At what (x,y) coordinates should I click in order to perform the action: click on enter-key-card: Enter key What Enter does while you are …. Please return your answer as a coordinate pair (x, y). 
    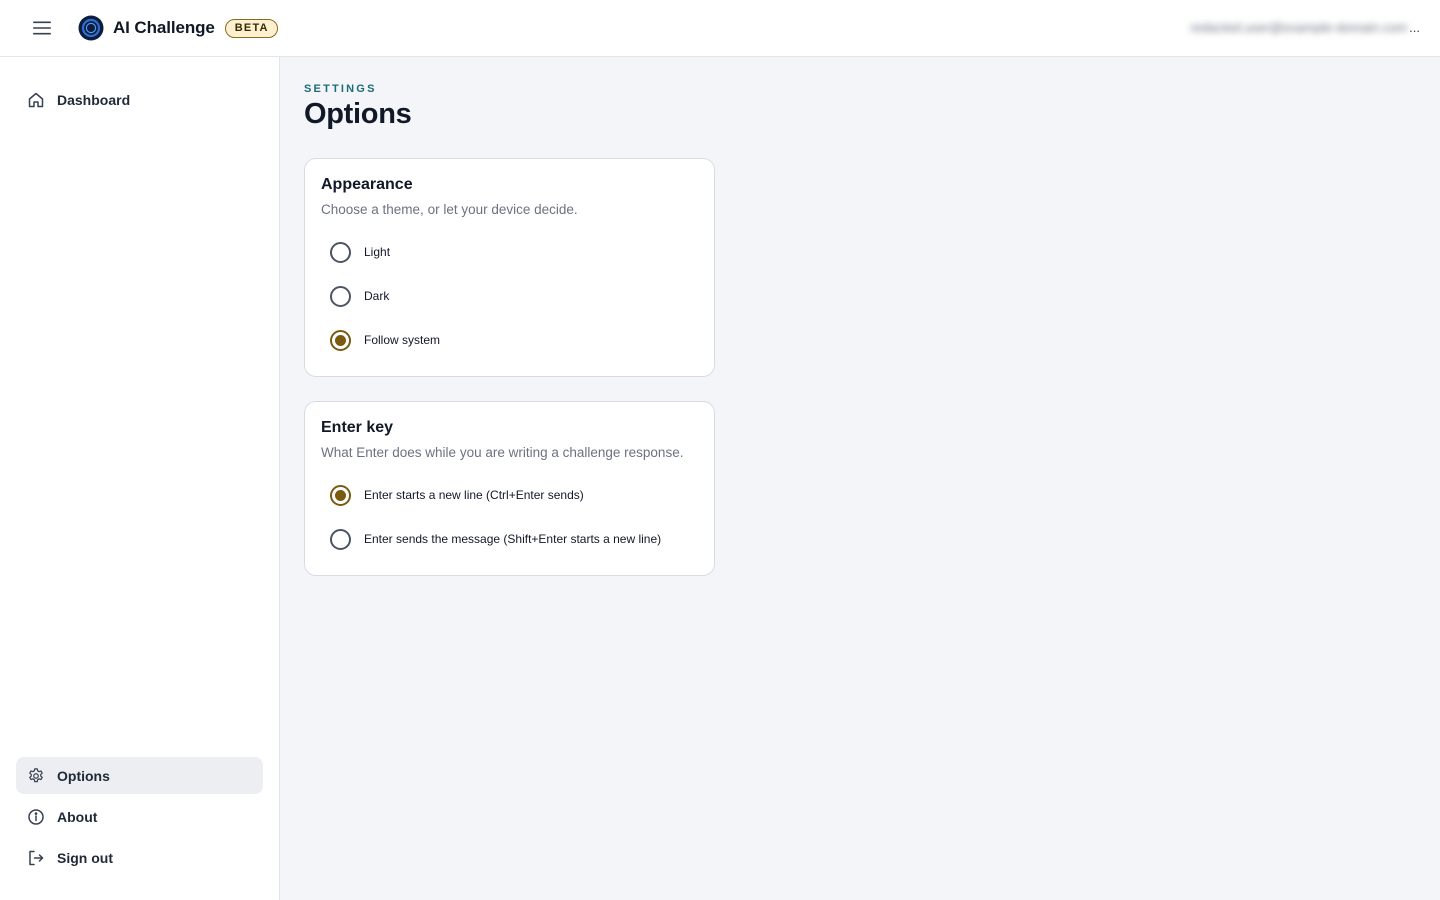
    Looking at the image, I should click on (509, 488).